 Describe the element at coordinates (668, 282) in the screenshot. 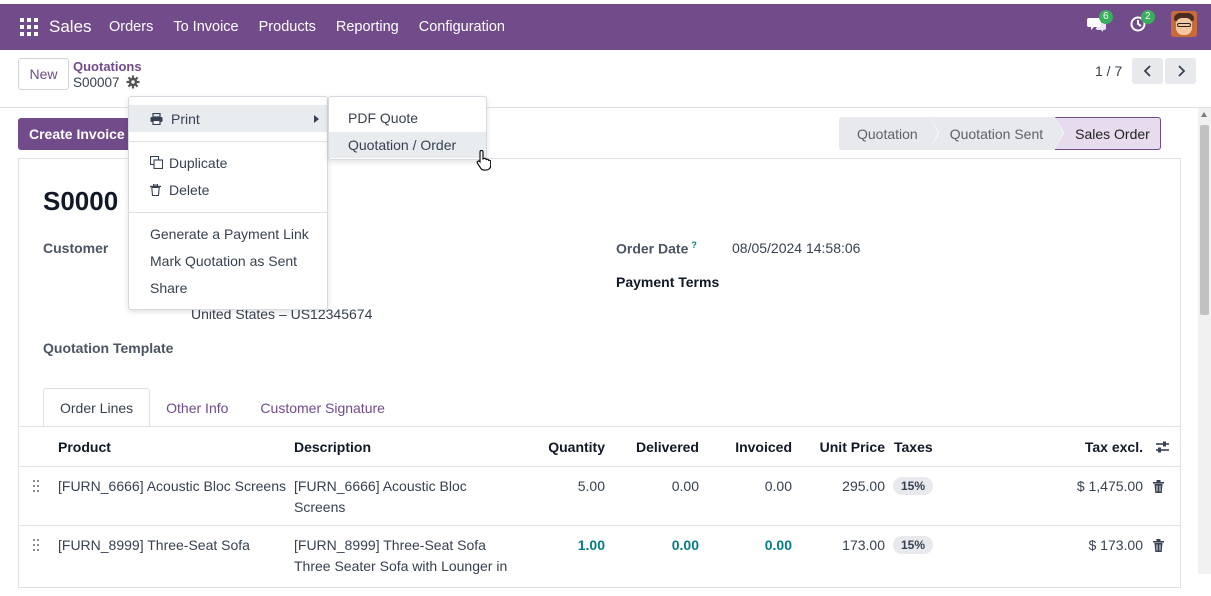

I see `payment-terms-label: Payment Terms` at that location.